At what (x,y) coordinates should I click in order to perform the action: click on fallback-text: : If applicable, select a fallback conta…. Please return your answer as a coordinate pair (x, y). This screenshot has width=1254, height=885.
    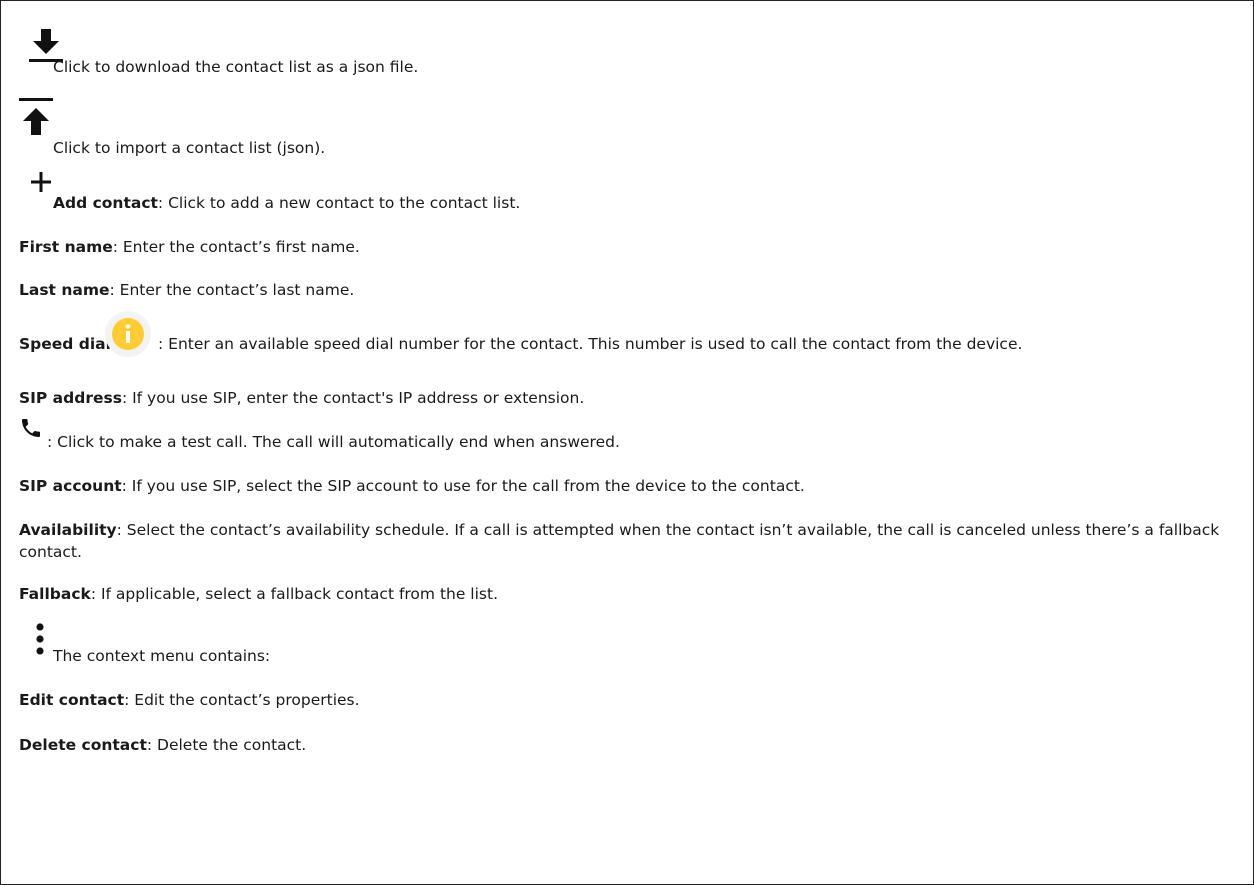
    Looking at the image, I should click on (294, 594).